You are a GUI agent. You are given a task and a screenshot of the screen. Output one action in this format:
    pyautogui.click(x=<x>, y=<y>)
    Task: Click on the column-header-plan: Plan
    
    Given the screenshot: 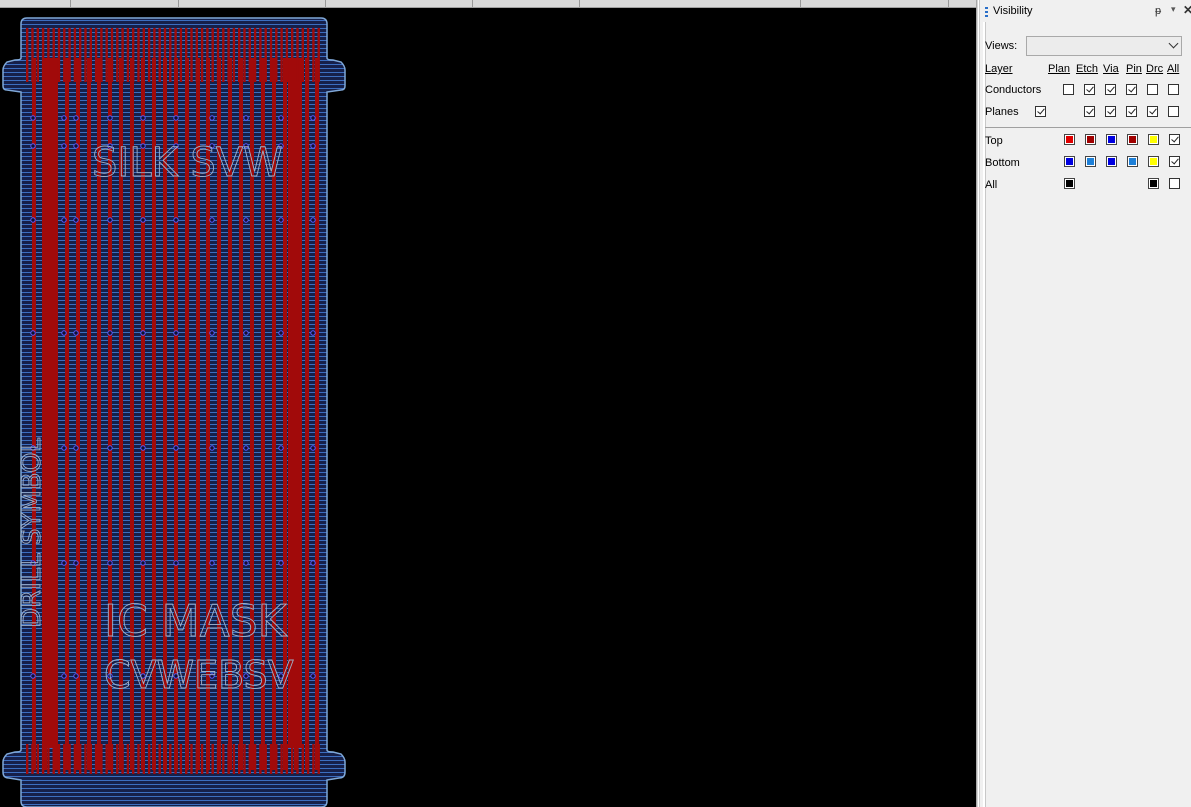 What is the action you would take?
    pyautogui.click(x=1059, y=69)
    